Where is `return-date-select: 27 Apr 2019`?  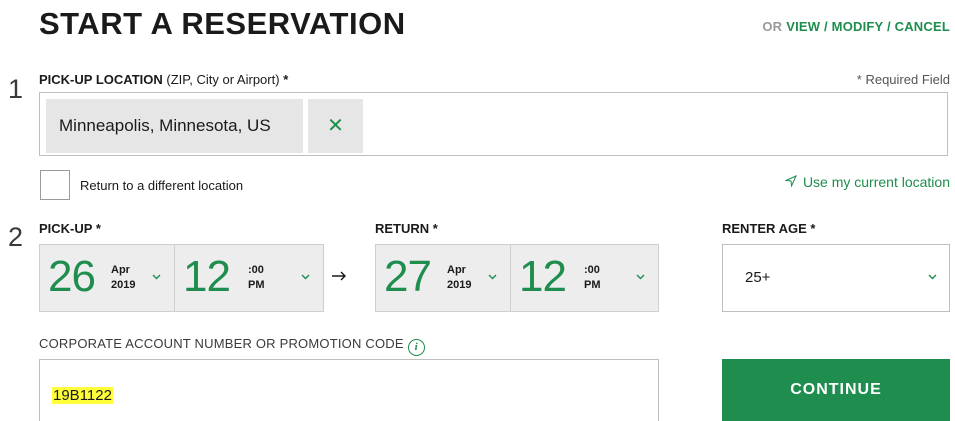 return-date-select: 27 Apr 2019 is located at coordinates (443, 278).